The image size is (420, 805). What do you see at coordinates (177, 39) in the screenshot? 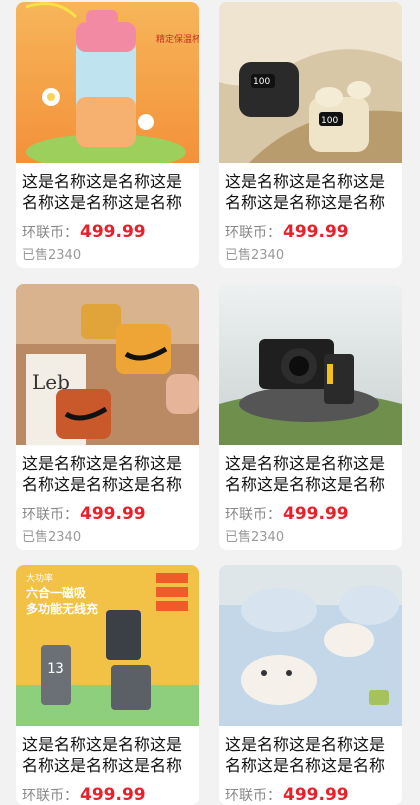
I see `image-text-cup: 精定保温杯` at bounding box center [177, 39].